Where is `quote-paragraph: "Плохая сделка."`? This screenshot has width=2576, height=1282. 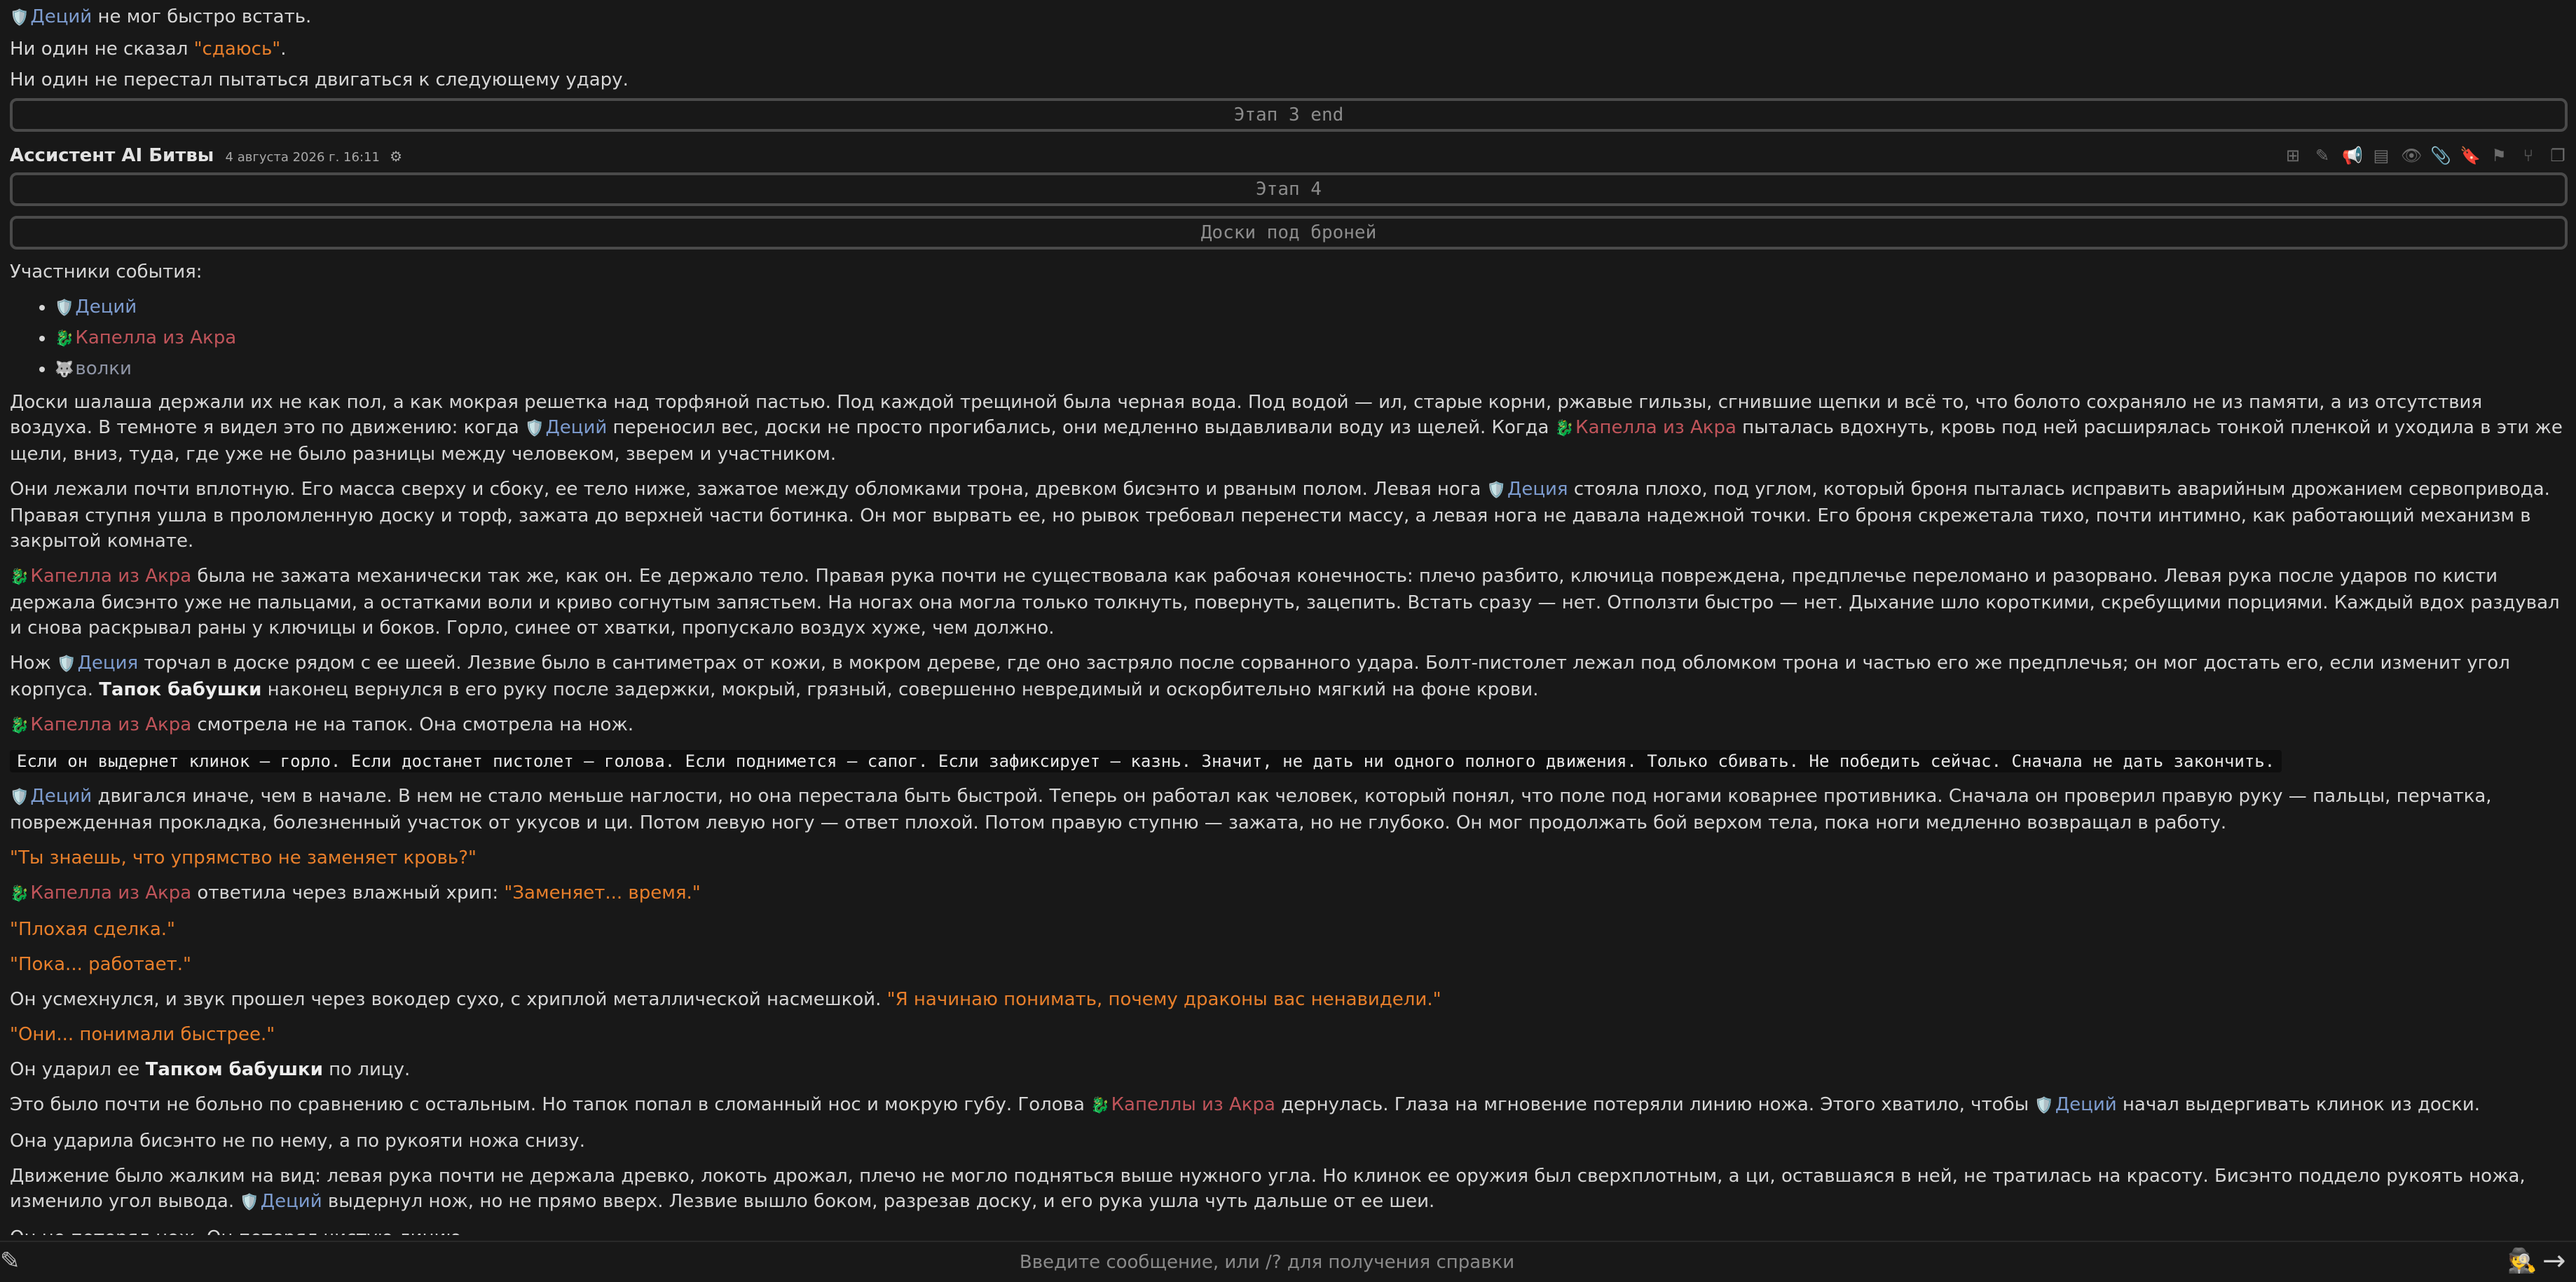 quote-paragraph: "Плохая сделка." is located at coordinates (93, 930).